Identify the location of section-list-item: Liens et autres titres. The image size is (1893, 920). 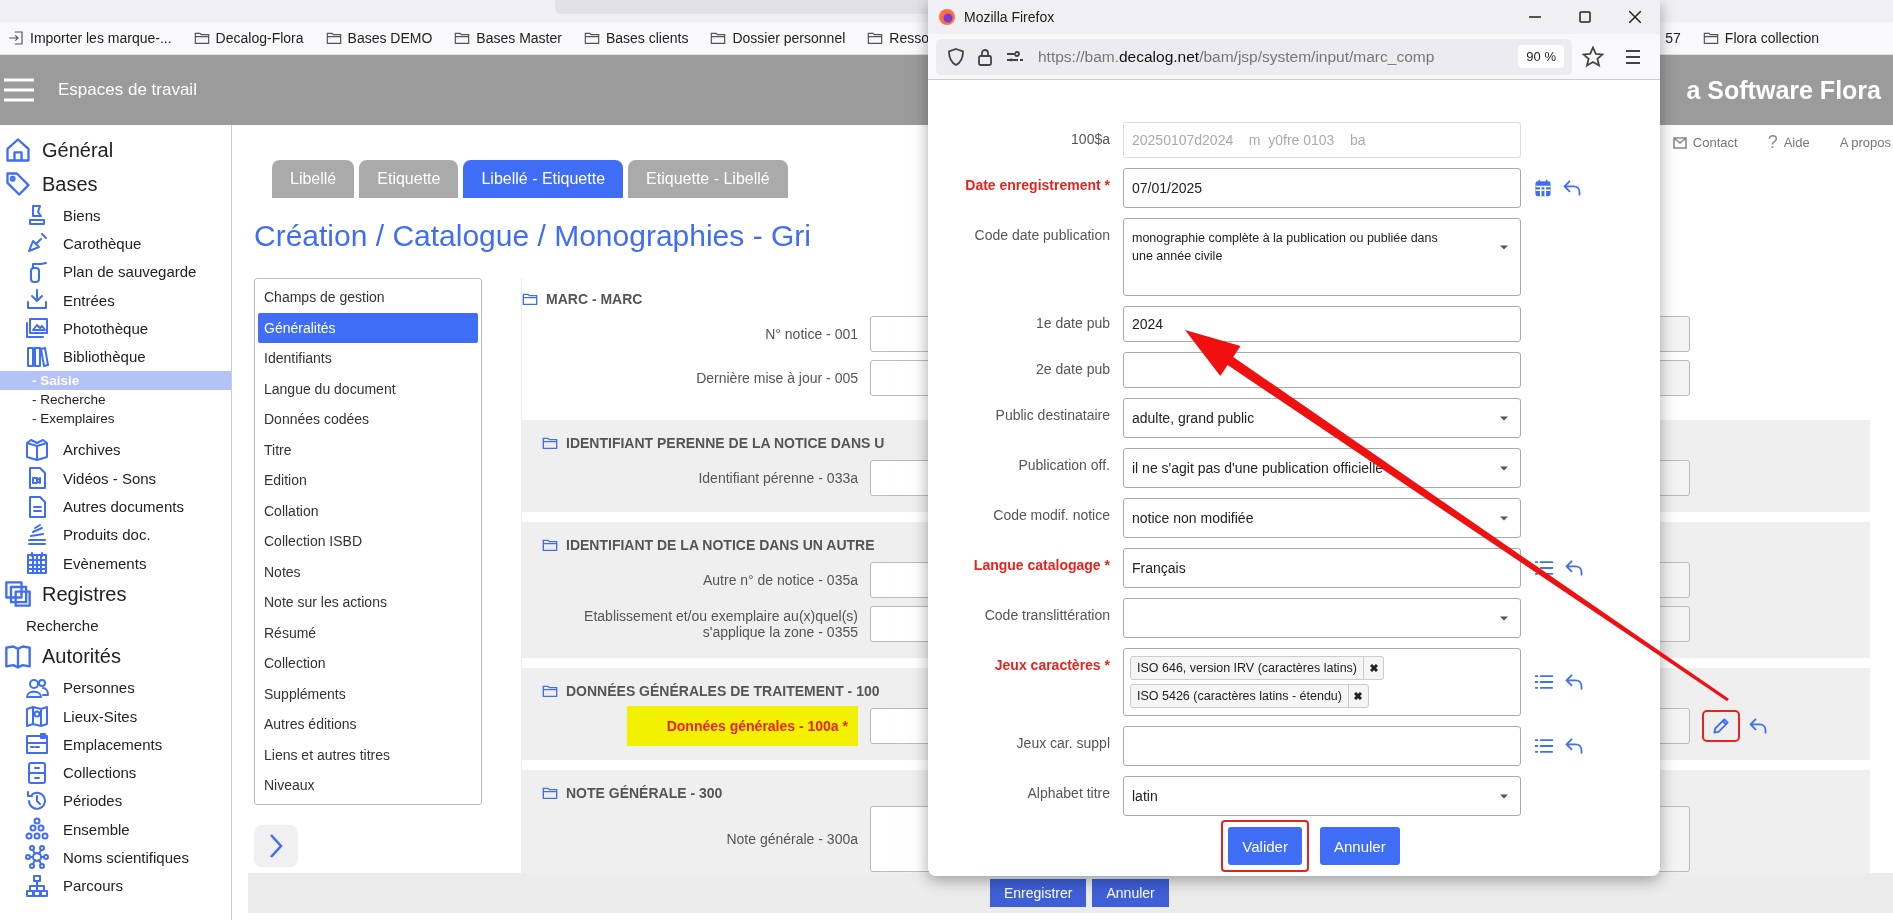
(368, 754).